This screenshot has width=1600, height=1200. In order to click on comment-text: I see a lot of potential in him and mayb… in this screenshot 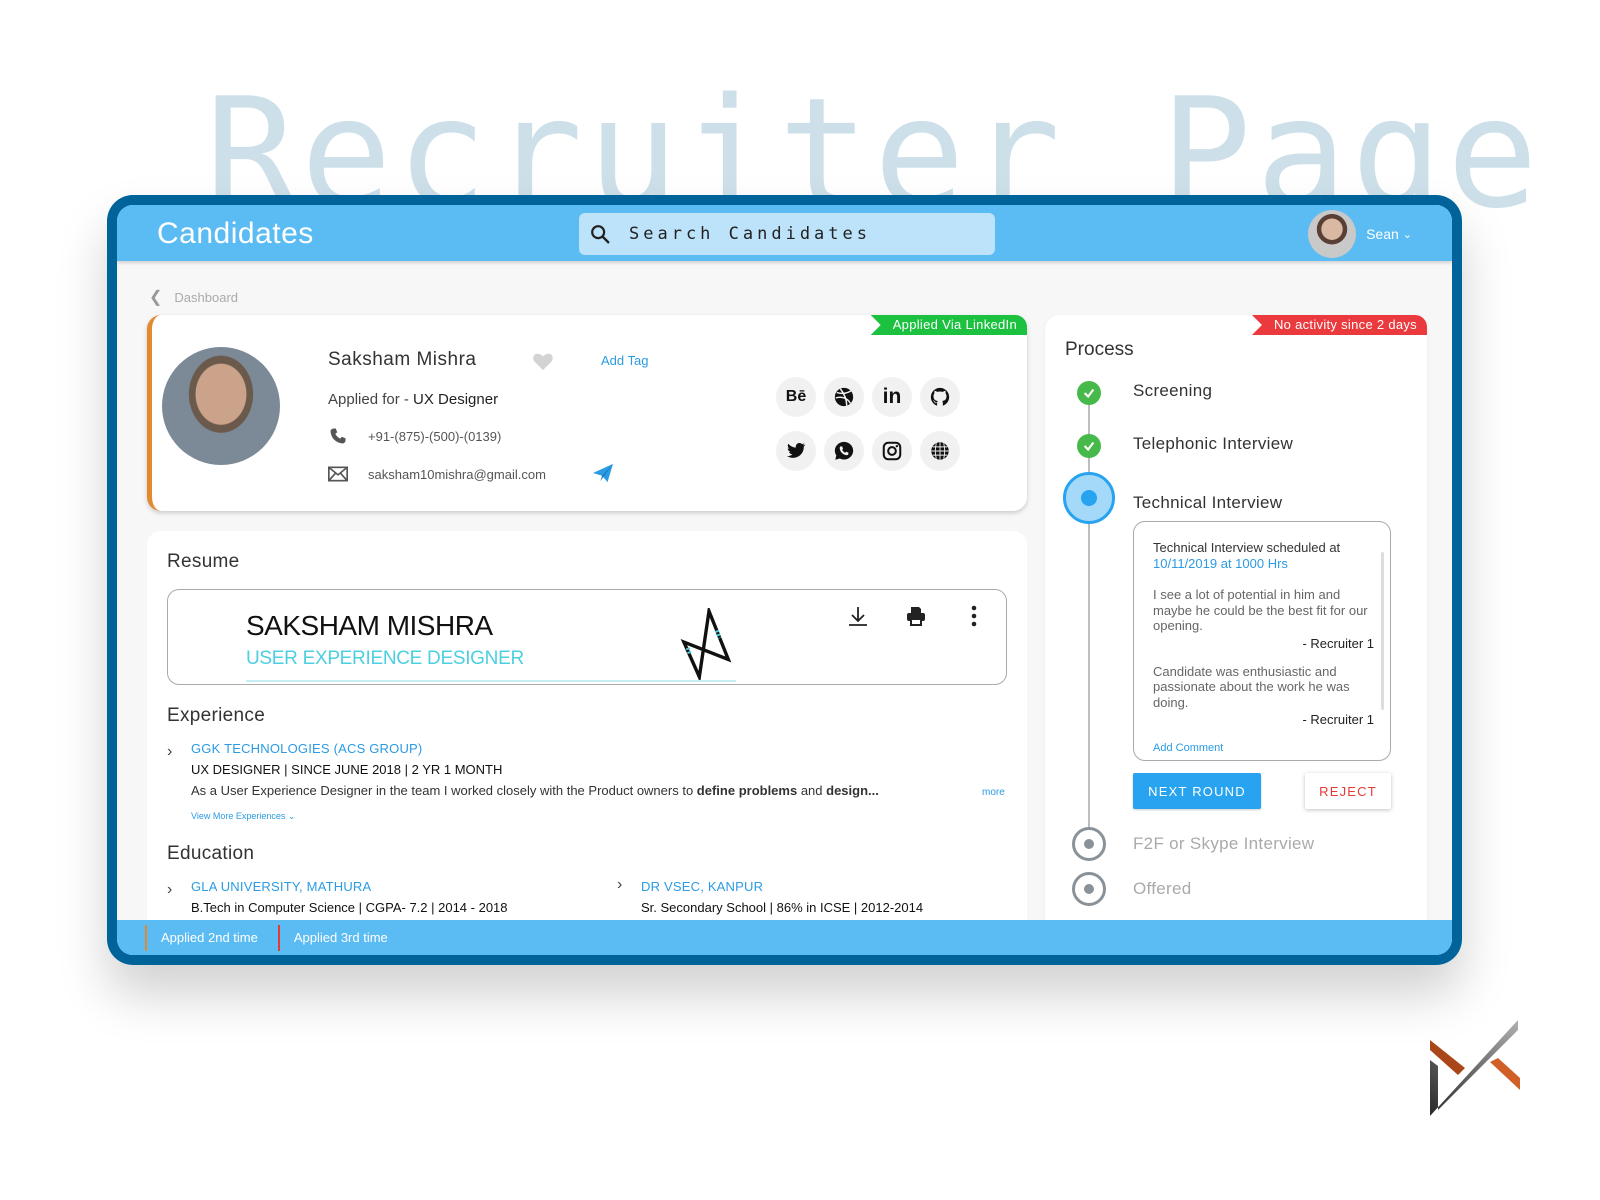, I will do `click(1260, 610)`.